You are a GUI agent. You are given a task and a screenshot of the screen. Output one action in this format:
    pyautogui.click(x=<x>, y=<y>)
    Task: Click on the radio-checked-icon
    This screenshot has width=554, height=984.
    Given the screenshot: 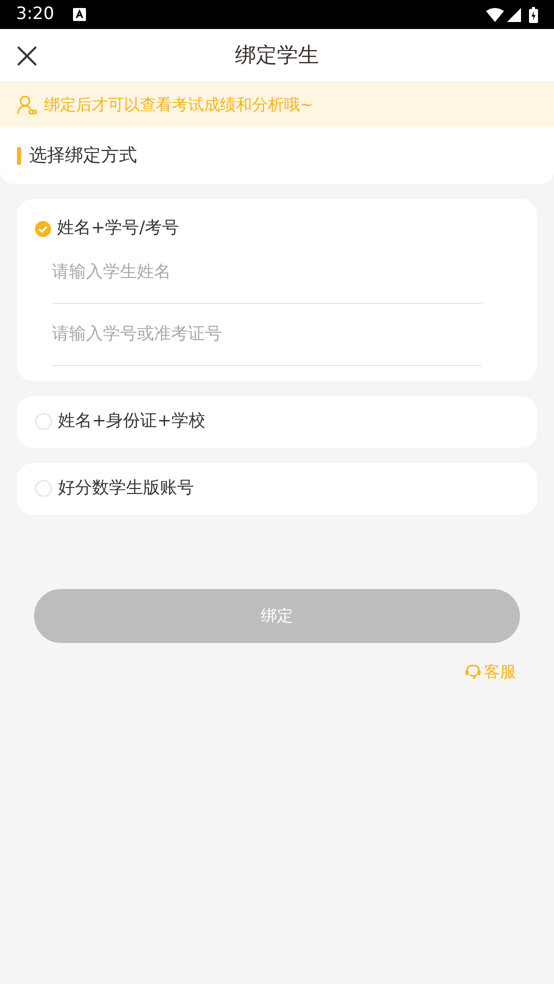 What is the action you would take?
    pyautogui.click(x=43, y=228)
    